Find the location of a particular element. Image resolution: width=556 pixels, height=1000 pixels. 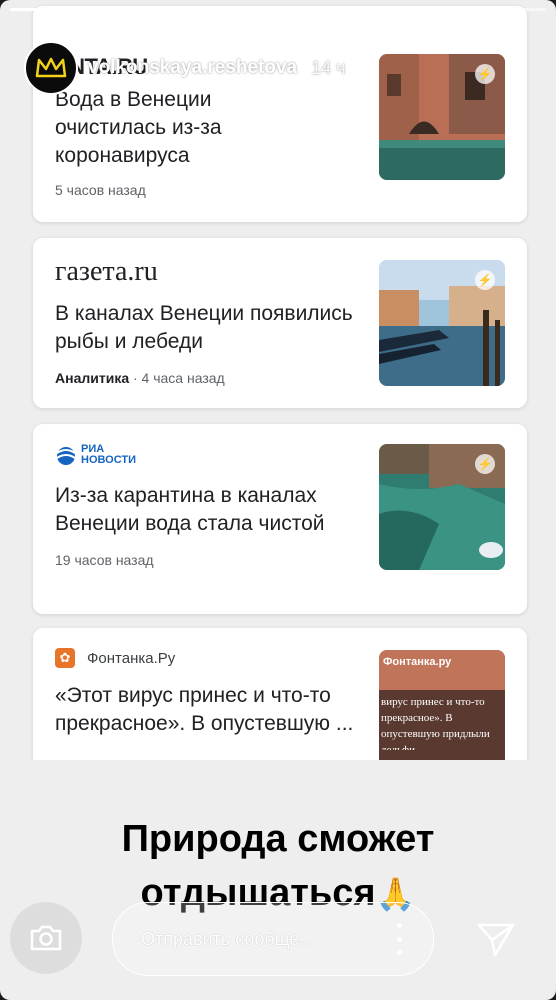

avatar is located at coordinates (51, 68).